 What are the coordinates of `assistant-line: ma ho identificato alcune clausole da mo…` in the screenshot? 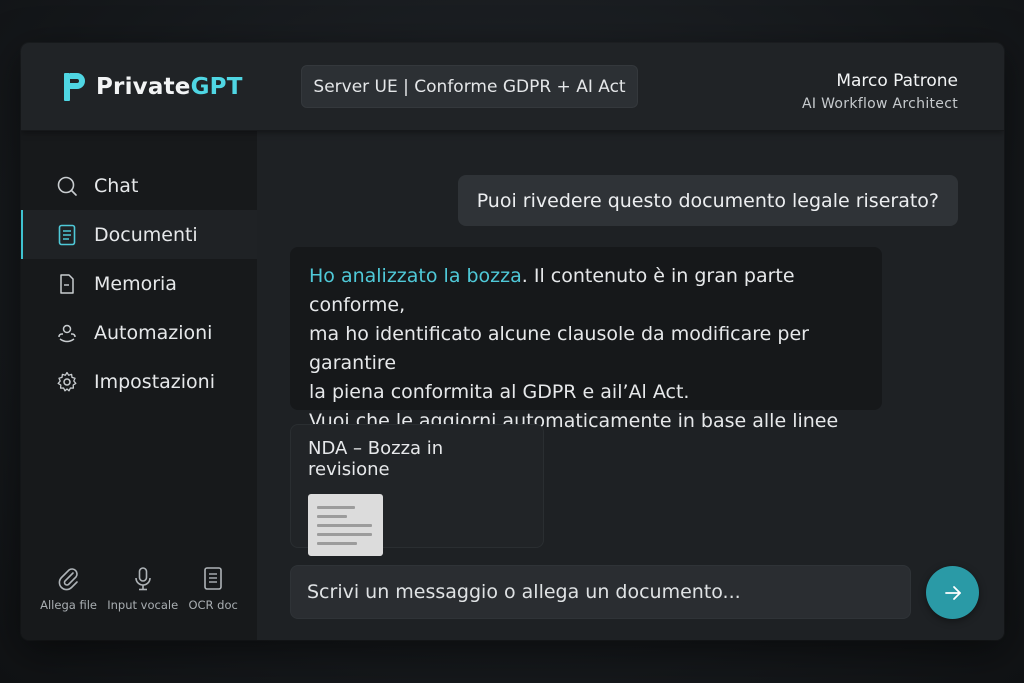 It's located at (559, 348).